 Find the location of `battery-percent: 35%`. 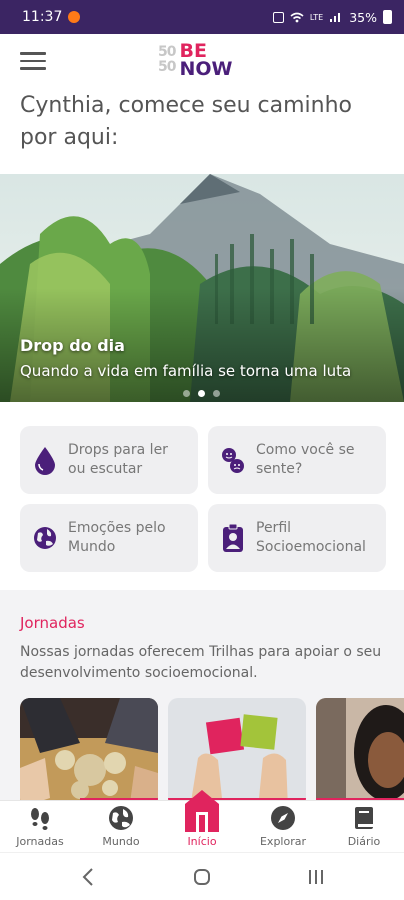

battery-percent: 35% is located at coordinates (363, 17).